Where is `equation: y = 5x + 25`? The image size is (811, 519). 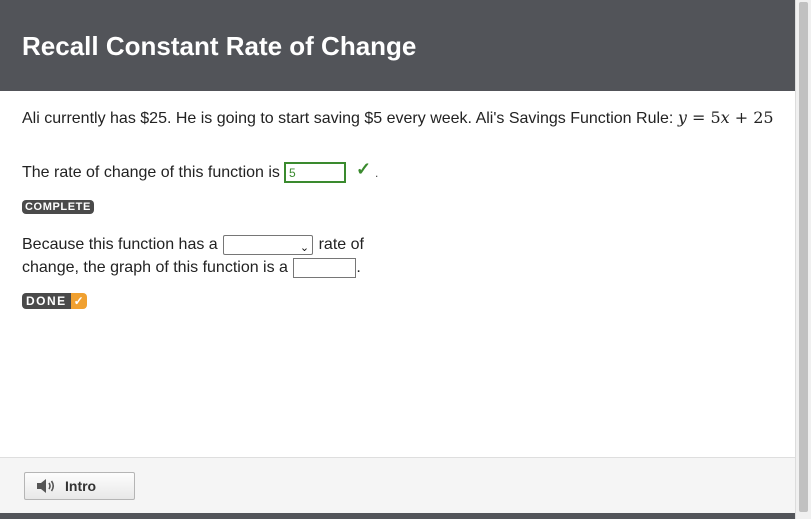
equation: y = 5x + 25 is located at coordinates (725, 117).